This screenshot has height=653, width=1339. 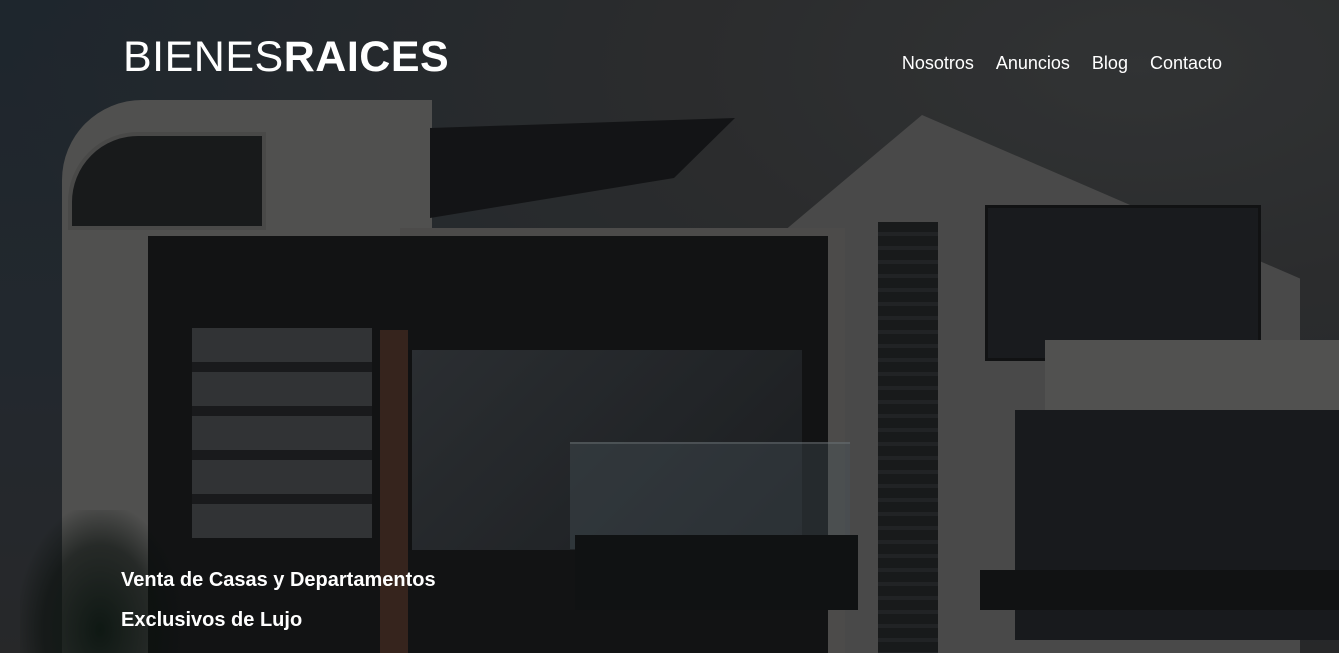 I want to click on logo-bold-text: RAICES, so click(x=366, y=57).